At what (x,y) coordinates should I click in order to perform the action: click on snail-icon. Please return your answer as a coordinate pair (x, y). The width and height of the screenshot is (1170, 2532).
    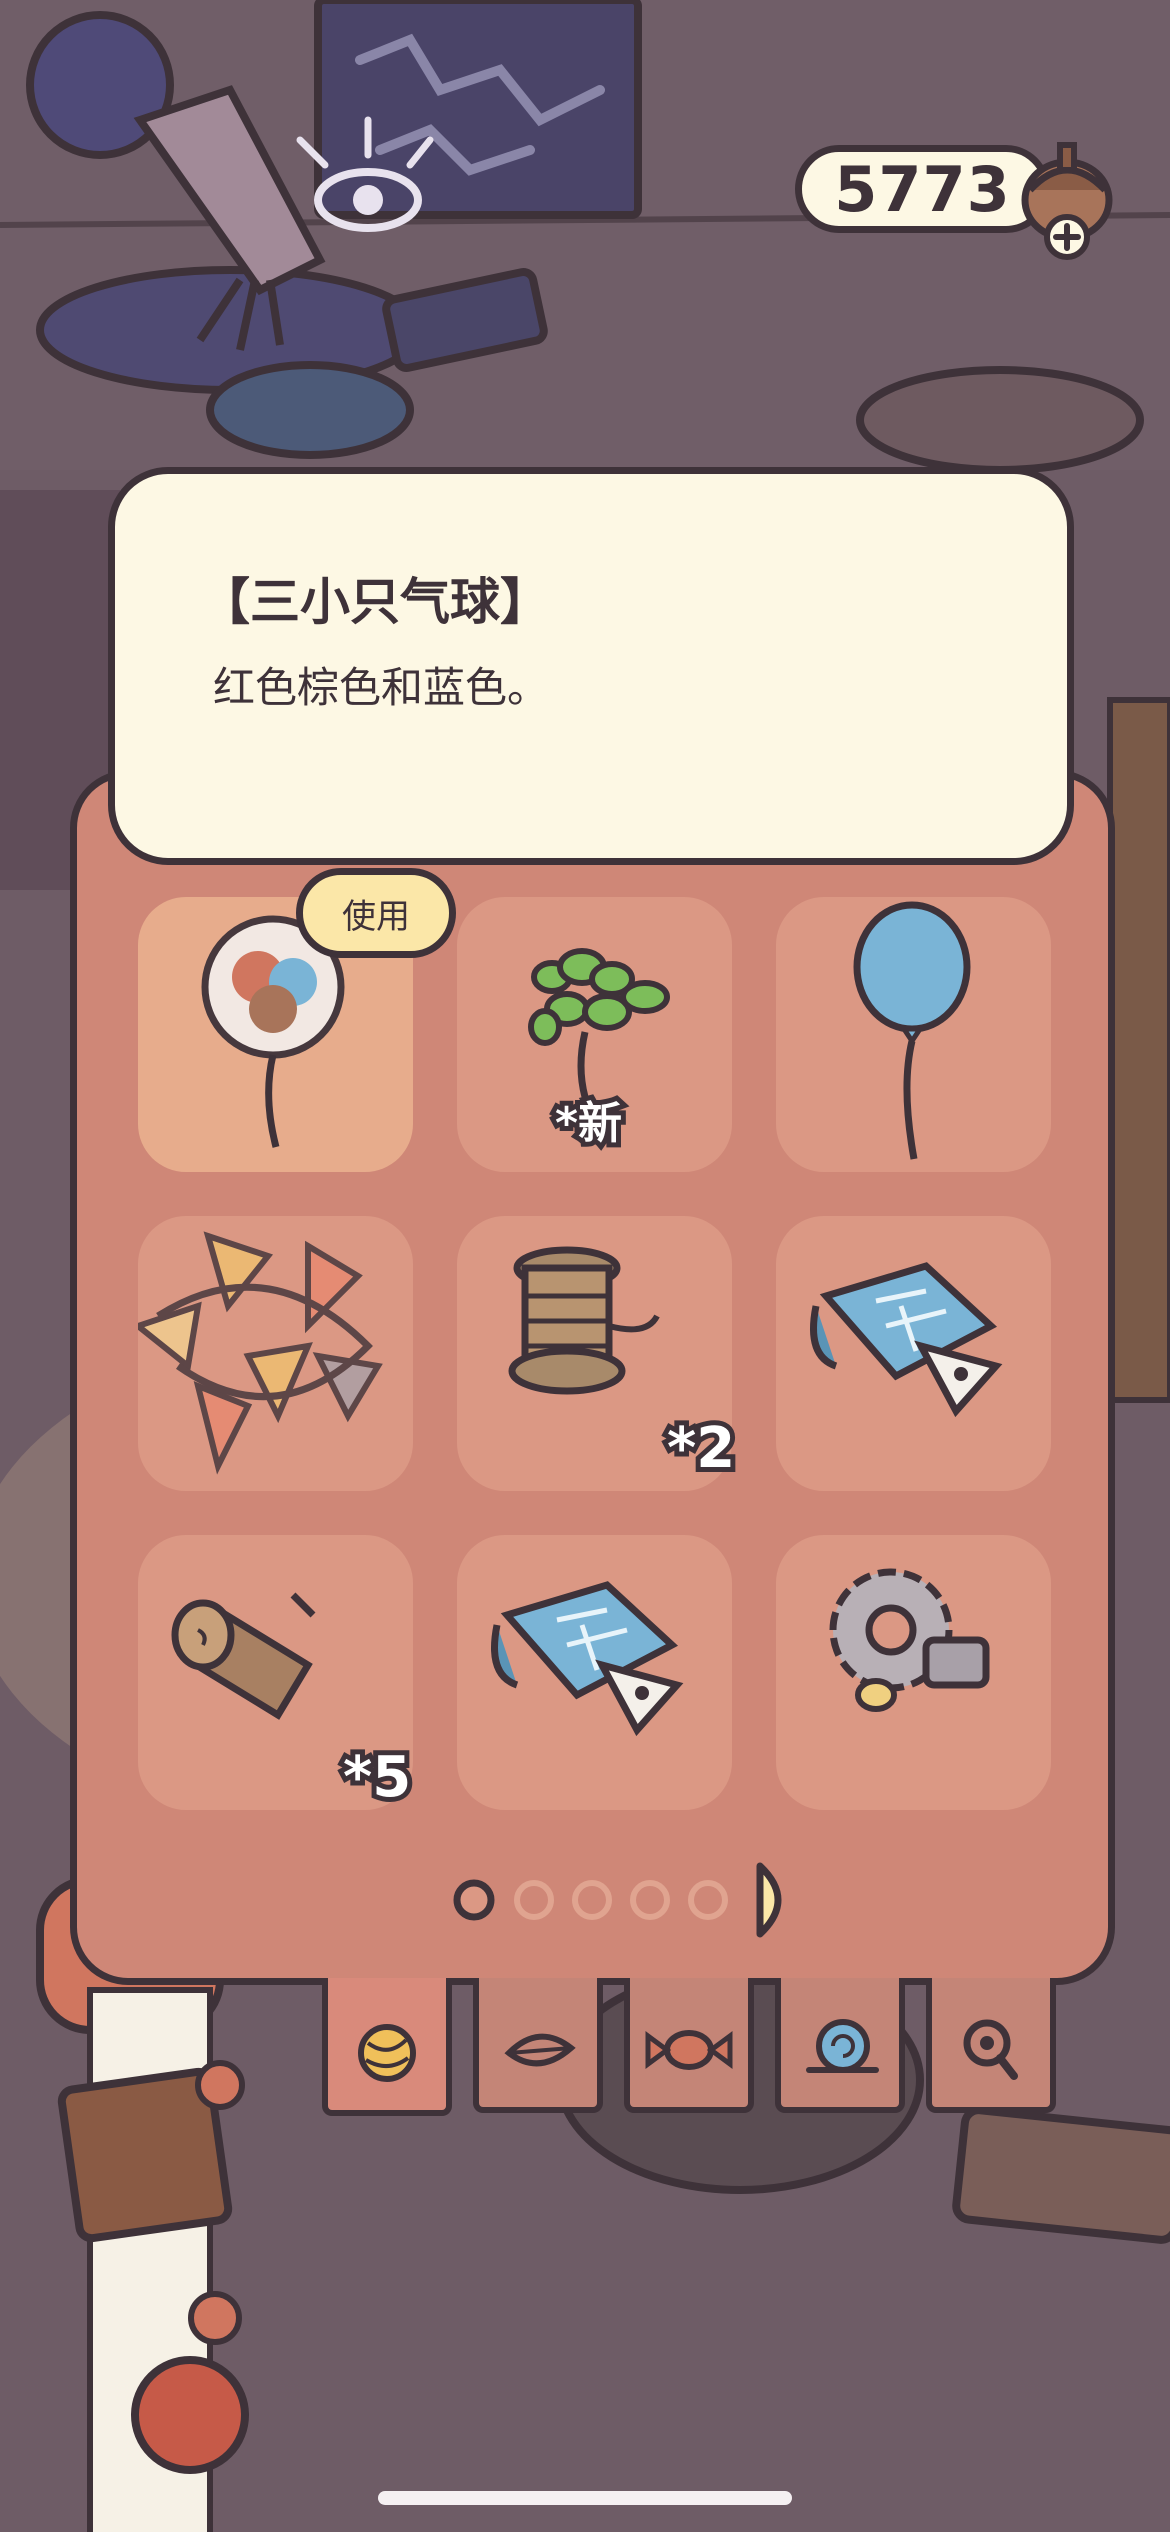
    Looking at the image, I should click on (842, 2046).